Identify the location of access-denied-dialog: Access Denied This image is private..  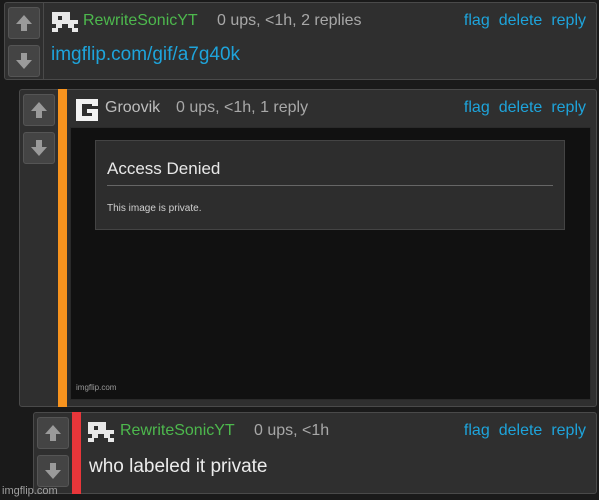
(330, 185).